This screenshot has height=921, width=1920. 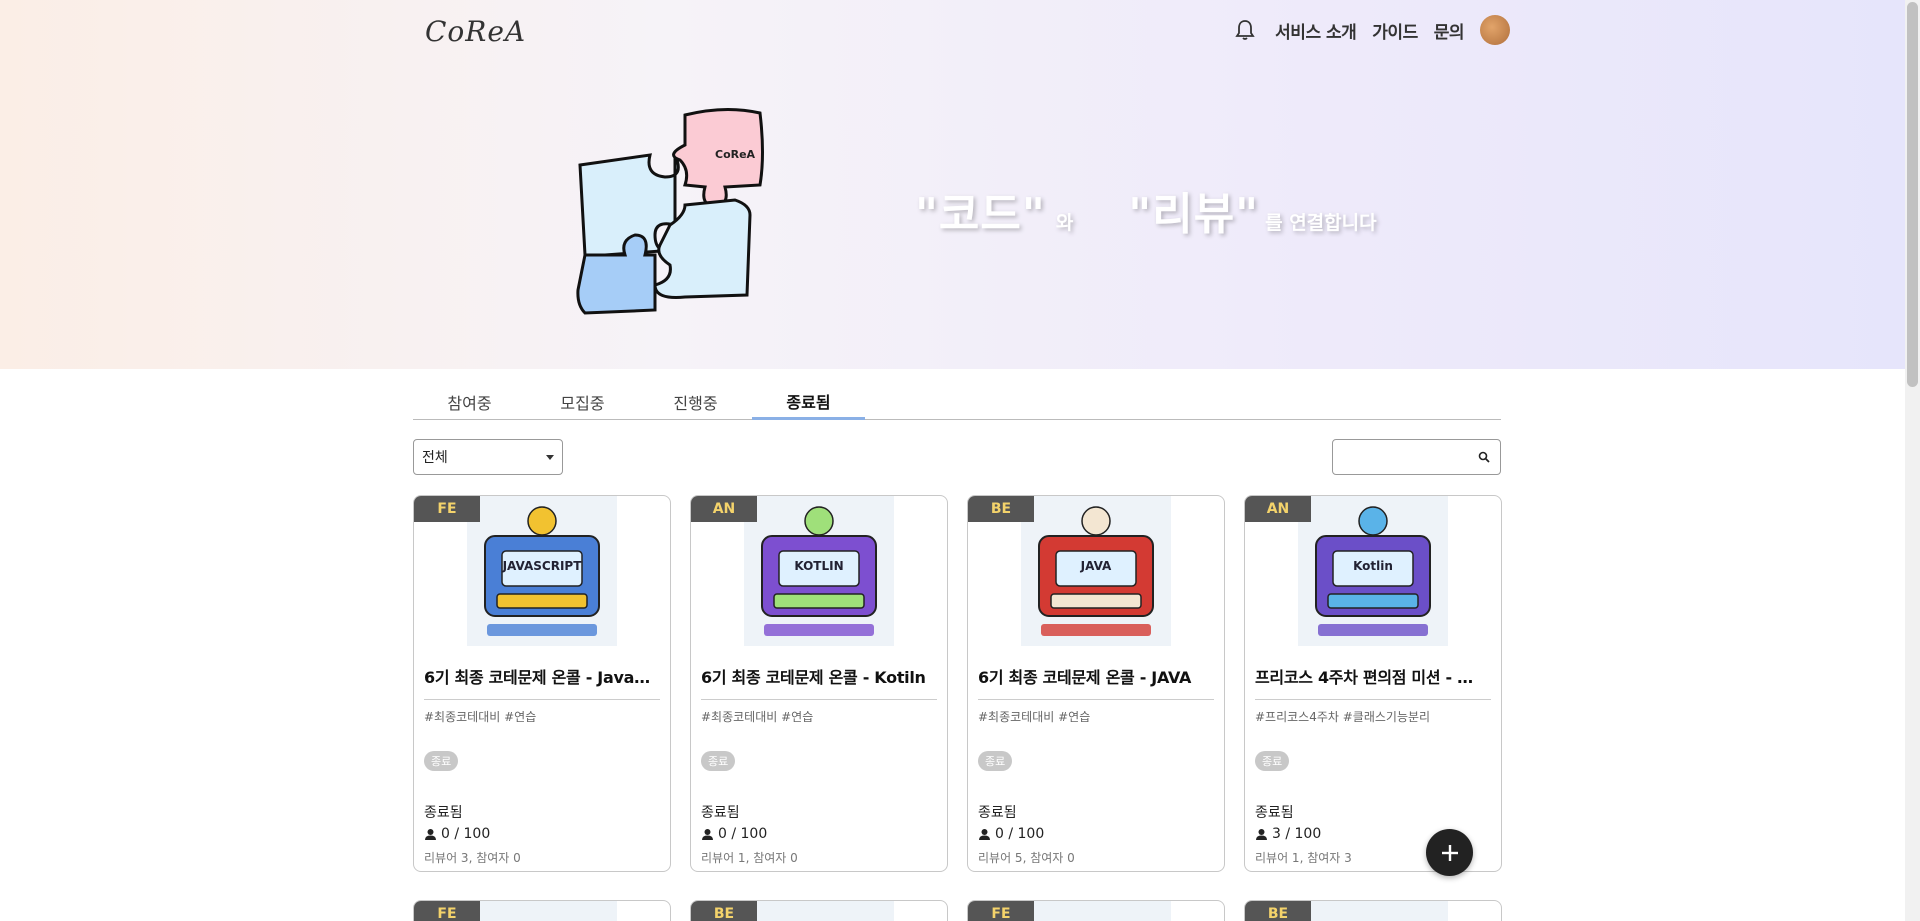 I want to click on room-meta: 리뷰어 1, 참여자 3, so click(x=1303, y=858).